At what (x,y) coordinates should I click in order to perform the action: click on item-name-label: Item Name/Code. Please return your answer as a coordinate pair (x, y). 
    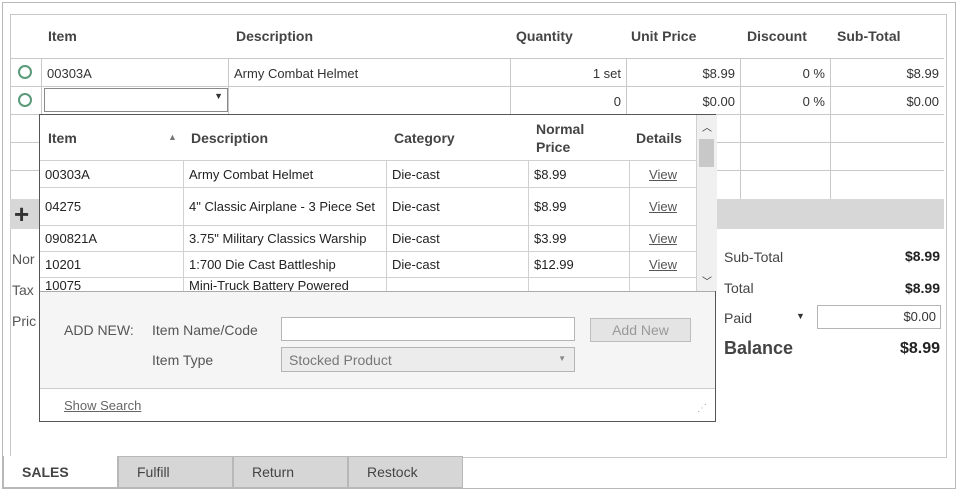
    Looking at the image, I should click on (205, 330).